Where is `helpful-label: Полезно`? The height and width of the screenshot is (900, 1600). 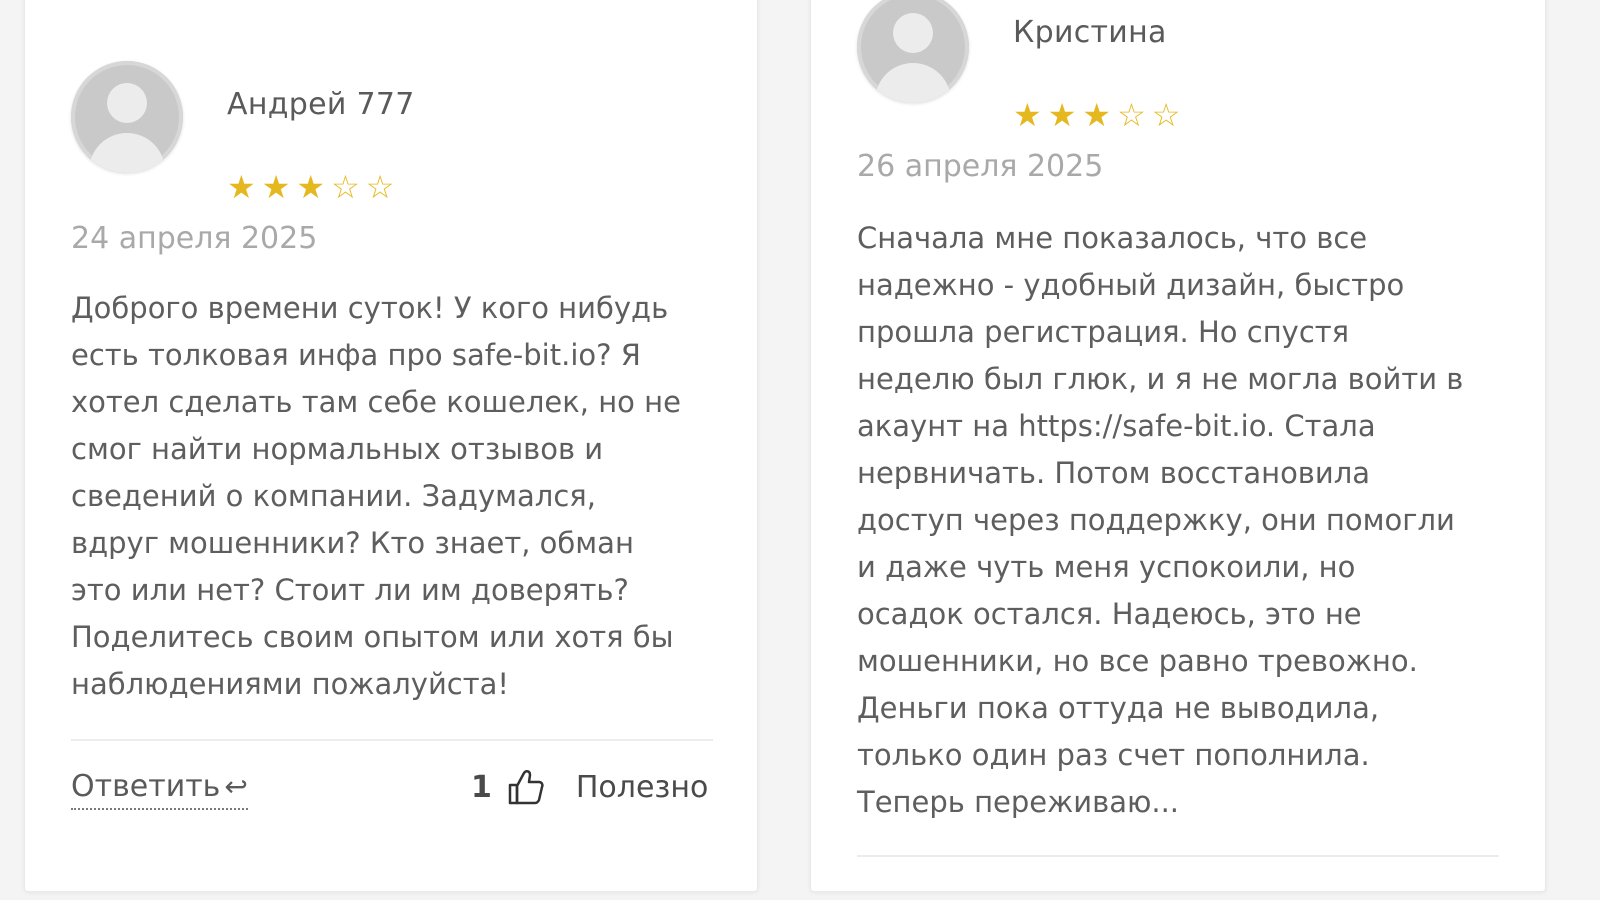 helpful-label: Полезно is located at coordinates (642, 787).